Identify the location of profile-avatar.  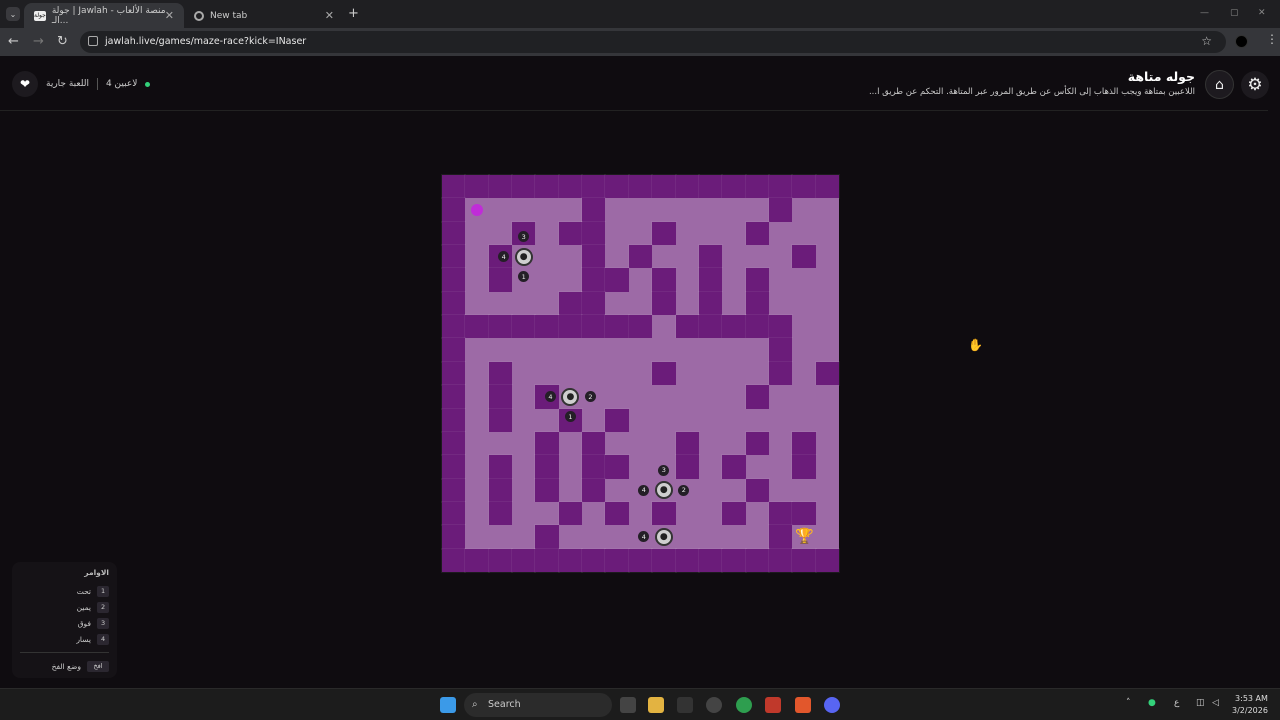
(1241, 41).